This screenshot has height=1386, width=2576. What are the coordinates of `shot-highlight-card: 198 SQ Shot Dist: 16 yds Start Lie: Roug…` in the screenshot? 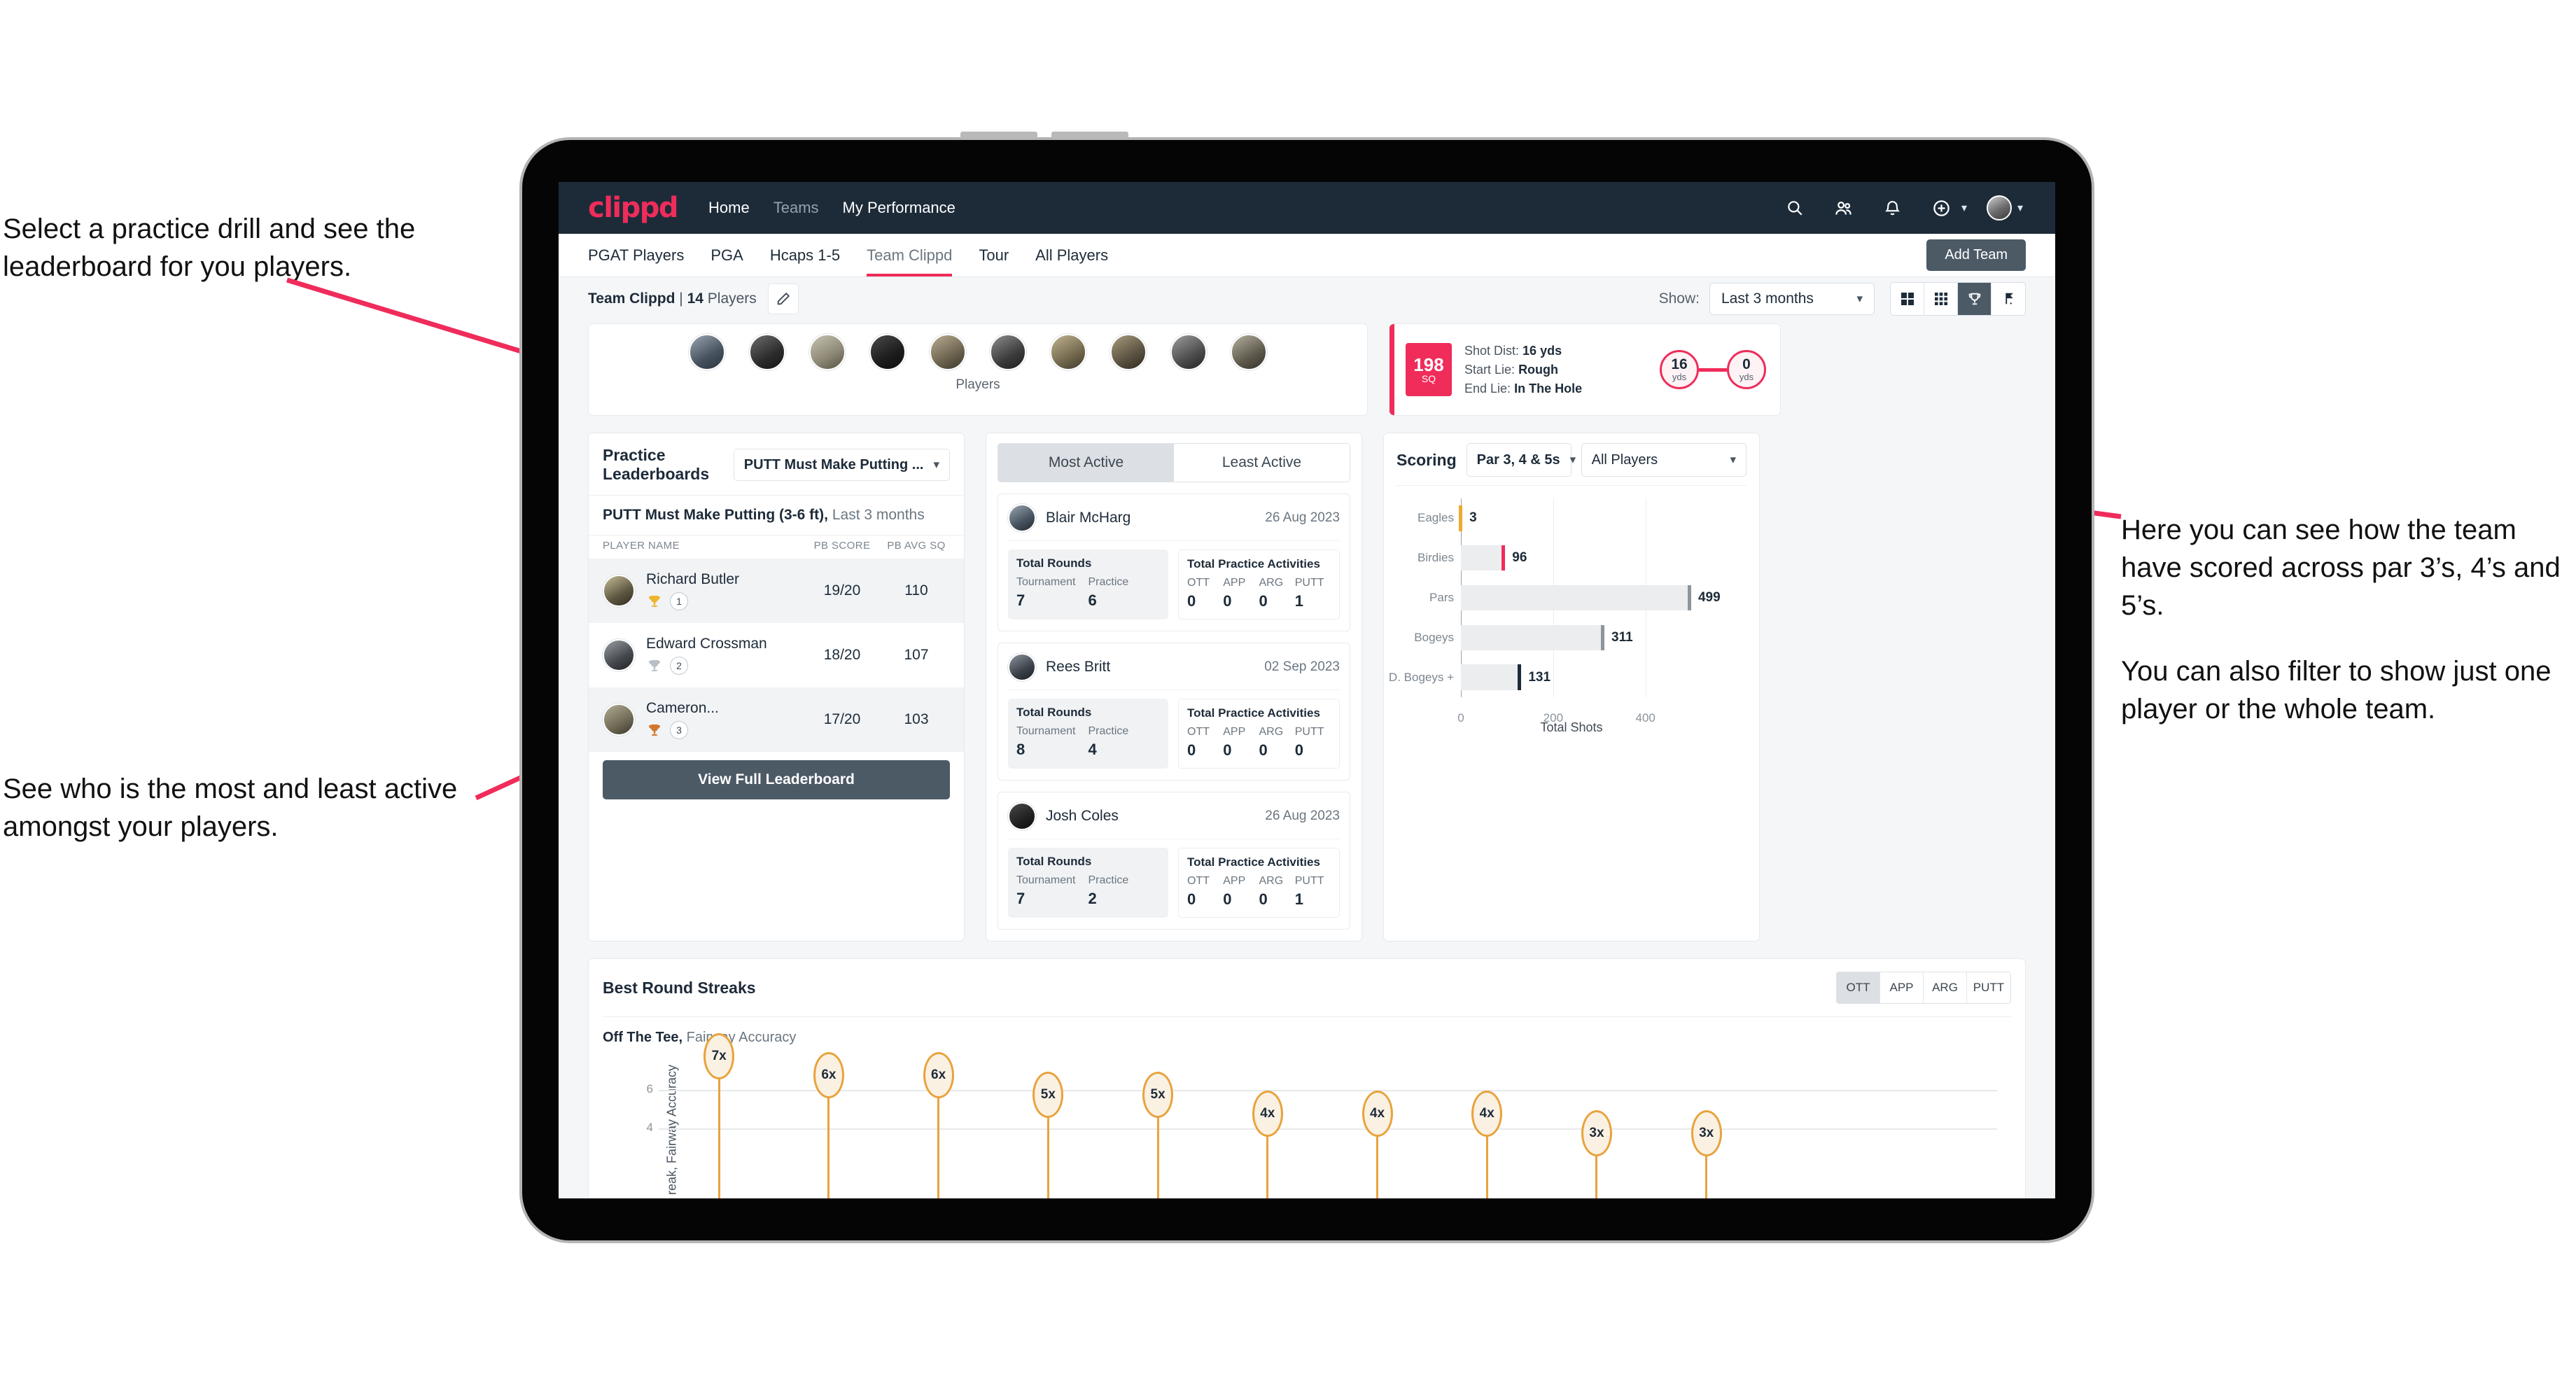 It's located at (1585, 369).